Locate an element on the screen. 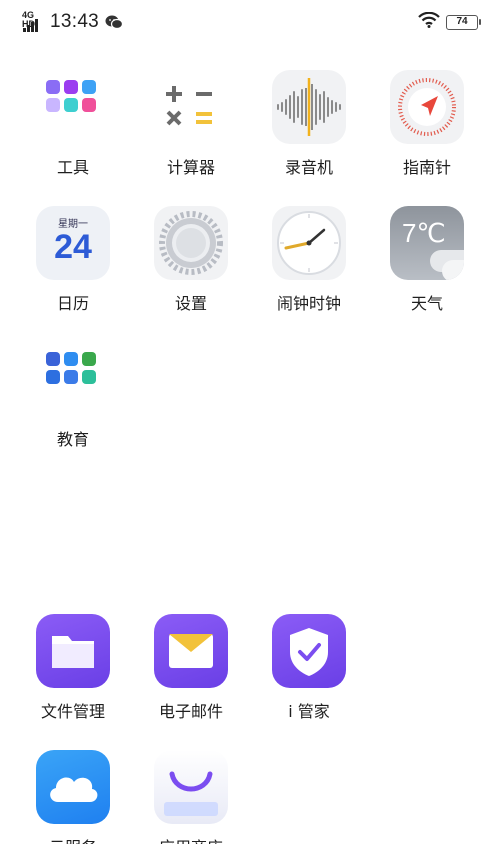 The height and width of the screenshot is (844, 500). clock: 13:43 is located at coordinates (75, 21).